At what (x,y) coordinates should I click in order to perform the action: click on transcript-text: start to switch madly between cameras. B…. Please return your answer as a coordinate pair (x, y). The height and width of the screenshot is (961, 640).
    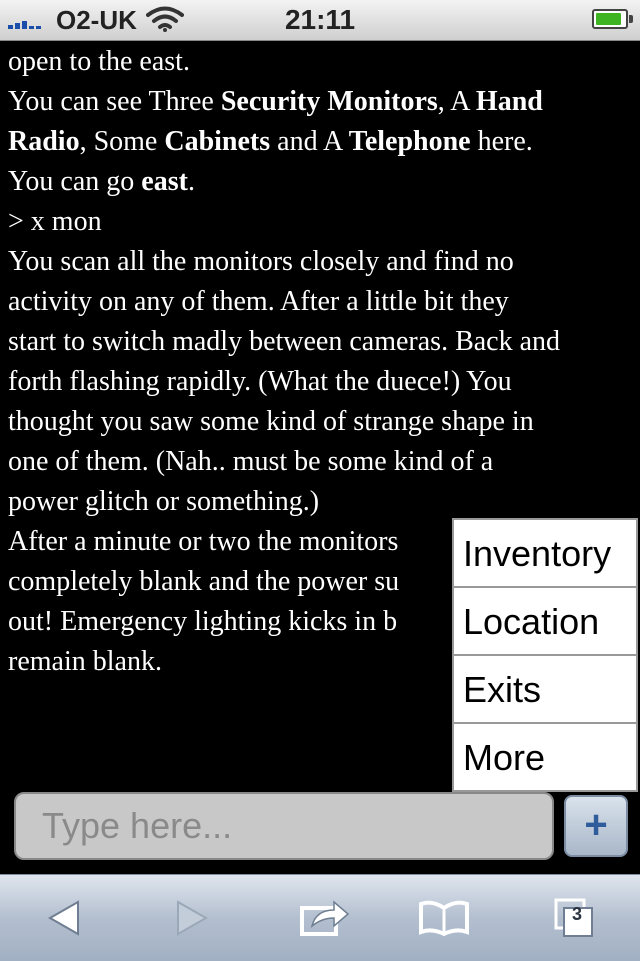
    Looking at the image, I should click on (284, 341).